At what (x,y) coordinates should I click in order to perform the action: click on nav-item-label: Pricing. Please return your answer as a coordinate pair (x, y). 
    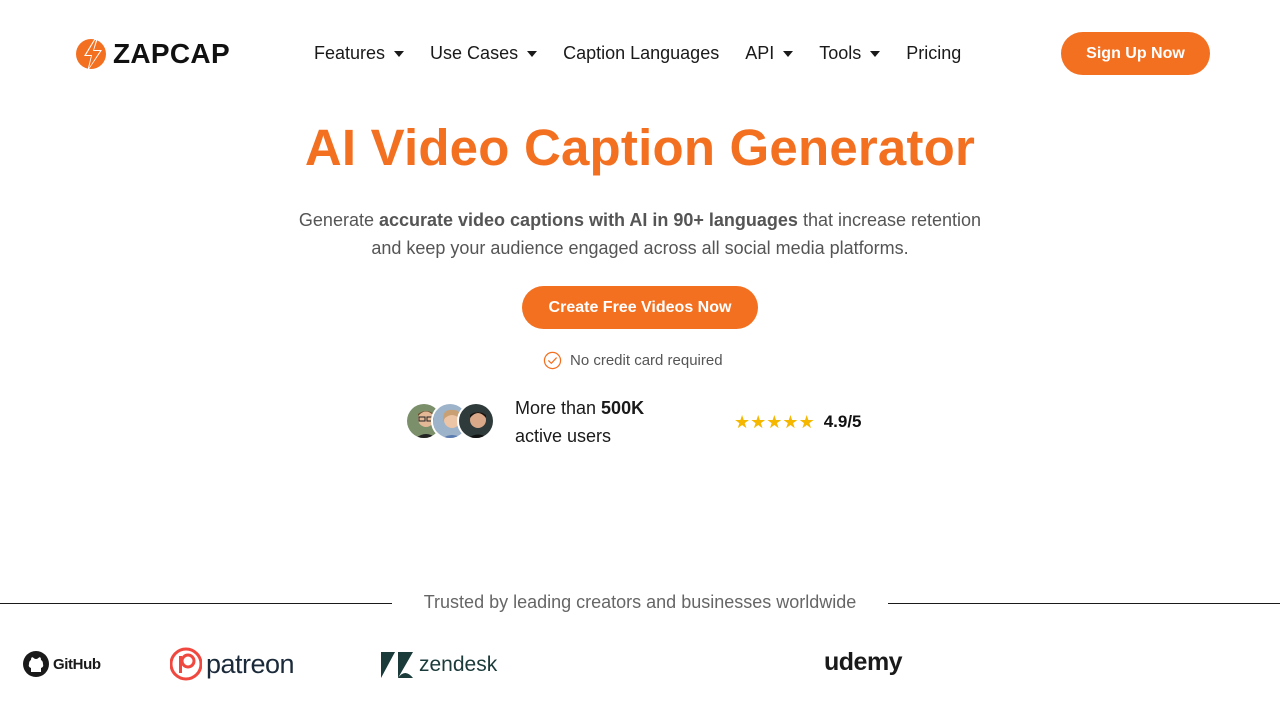
    Looking at the image, I should click on (934, 52).